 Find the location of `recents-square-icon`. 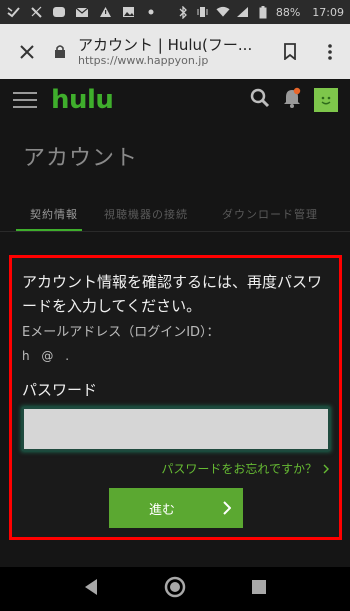

recents-square-icon is located at coordinates (259, 587).